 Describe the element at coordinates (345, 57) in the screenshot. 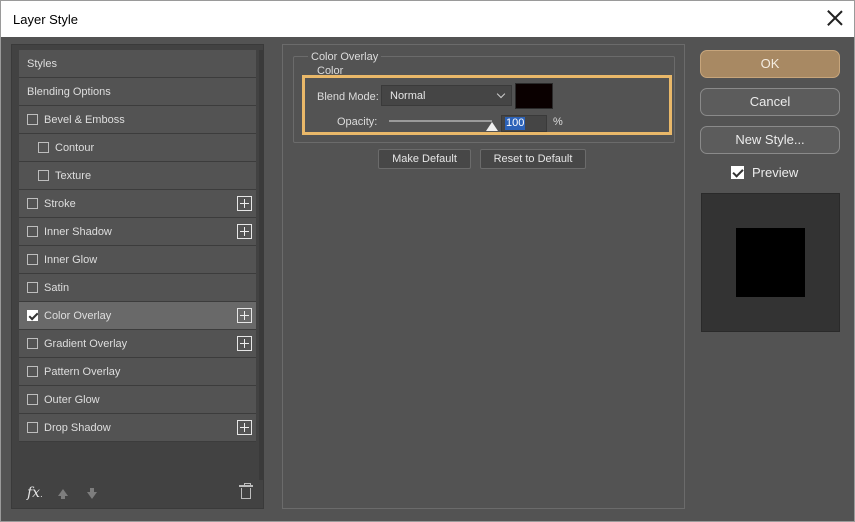

I see `group-legend: Color Overlay` at that location.